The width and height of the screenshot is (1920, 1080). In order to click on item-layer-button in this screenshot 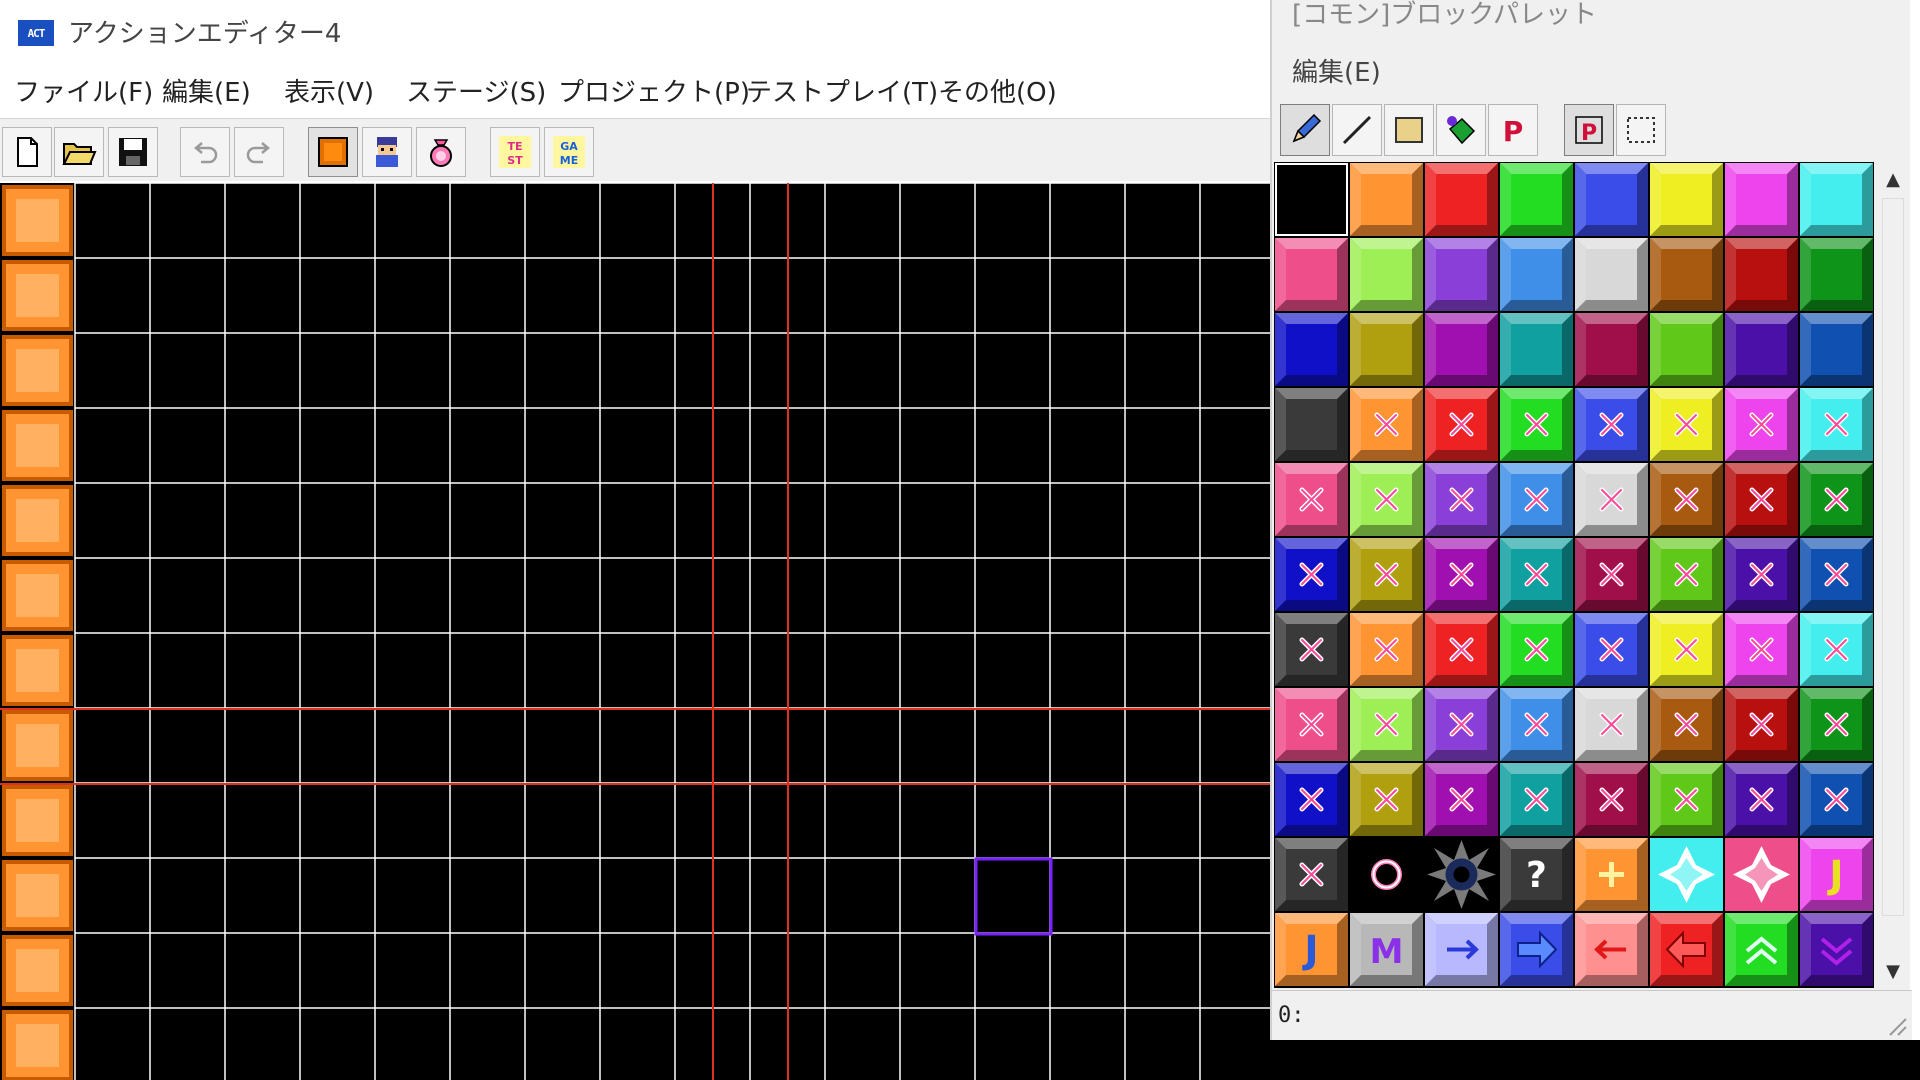, I will do `click(441, 152)`.